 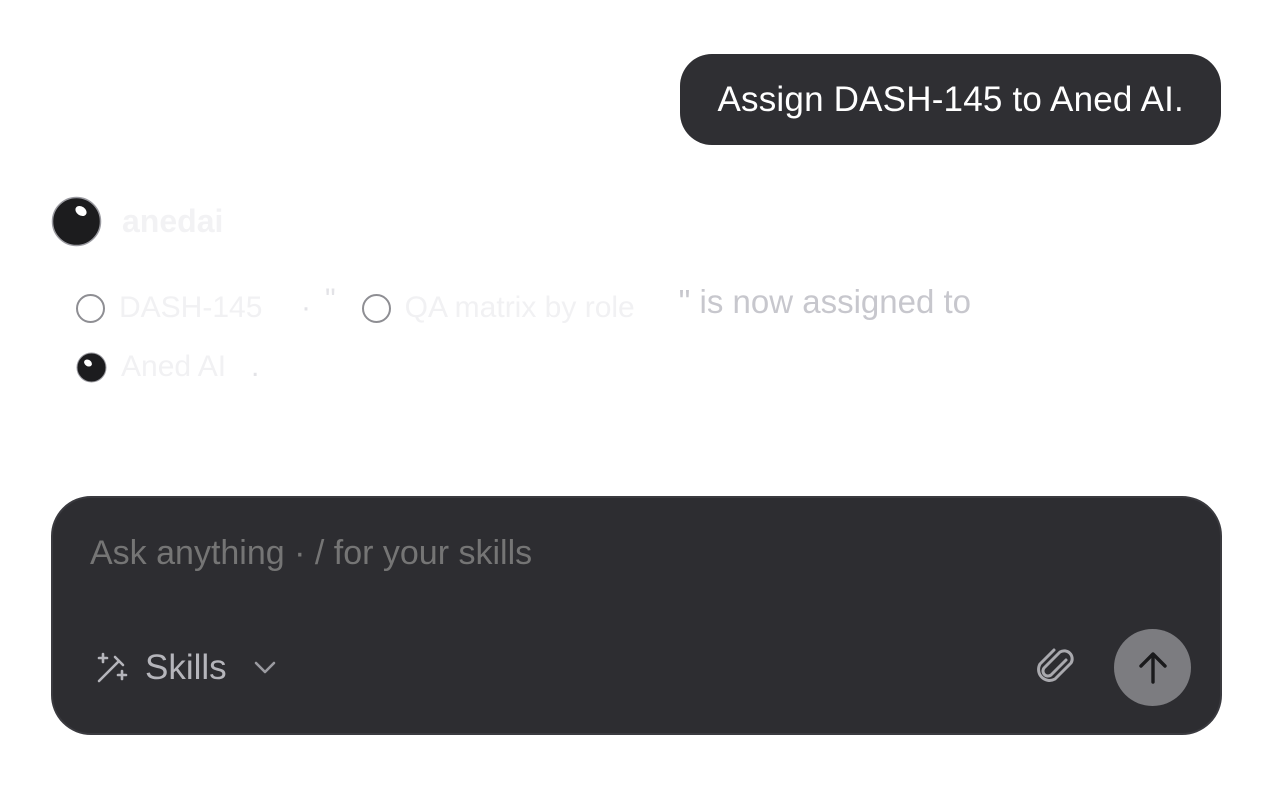 I want to click on issue-key-chip: DASH-145, so click(x=204, y=308).